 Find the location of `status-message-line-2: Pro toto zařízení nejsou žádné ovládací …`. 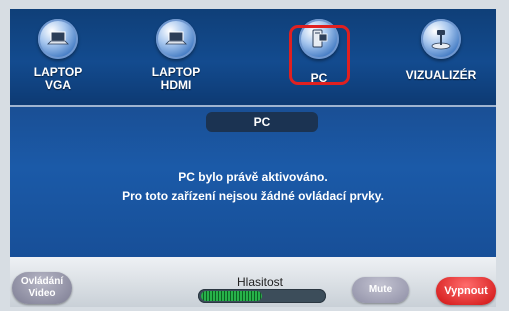

status-message-line-2: Pro toto zařízení nejsou žádné ovládací … is located at coordinates (253, 196).